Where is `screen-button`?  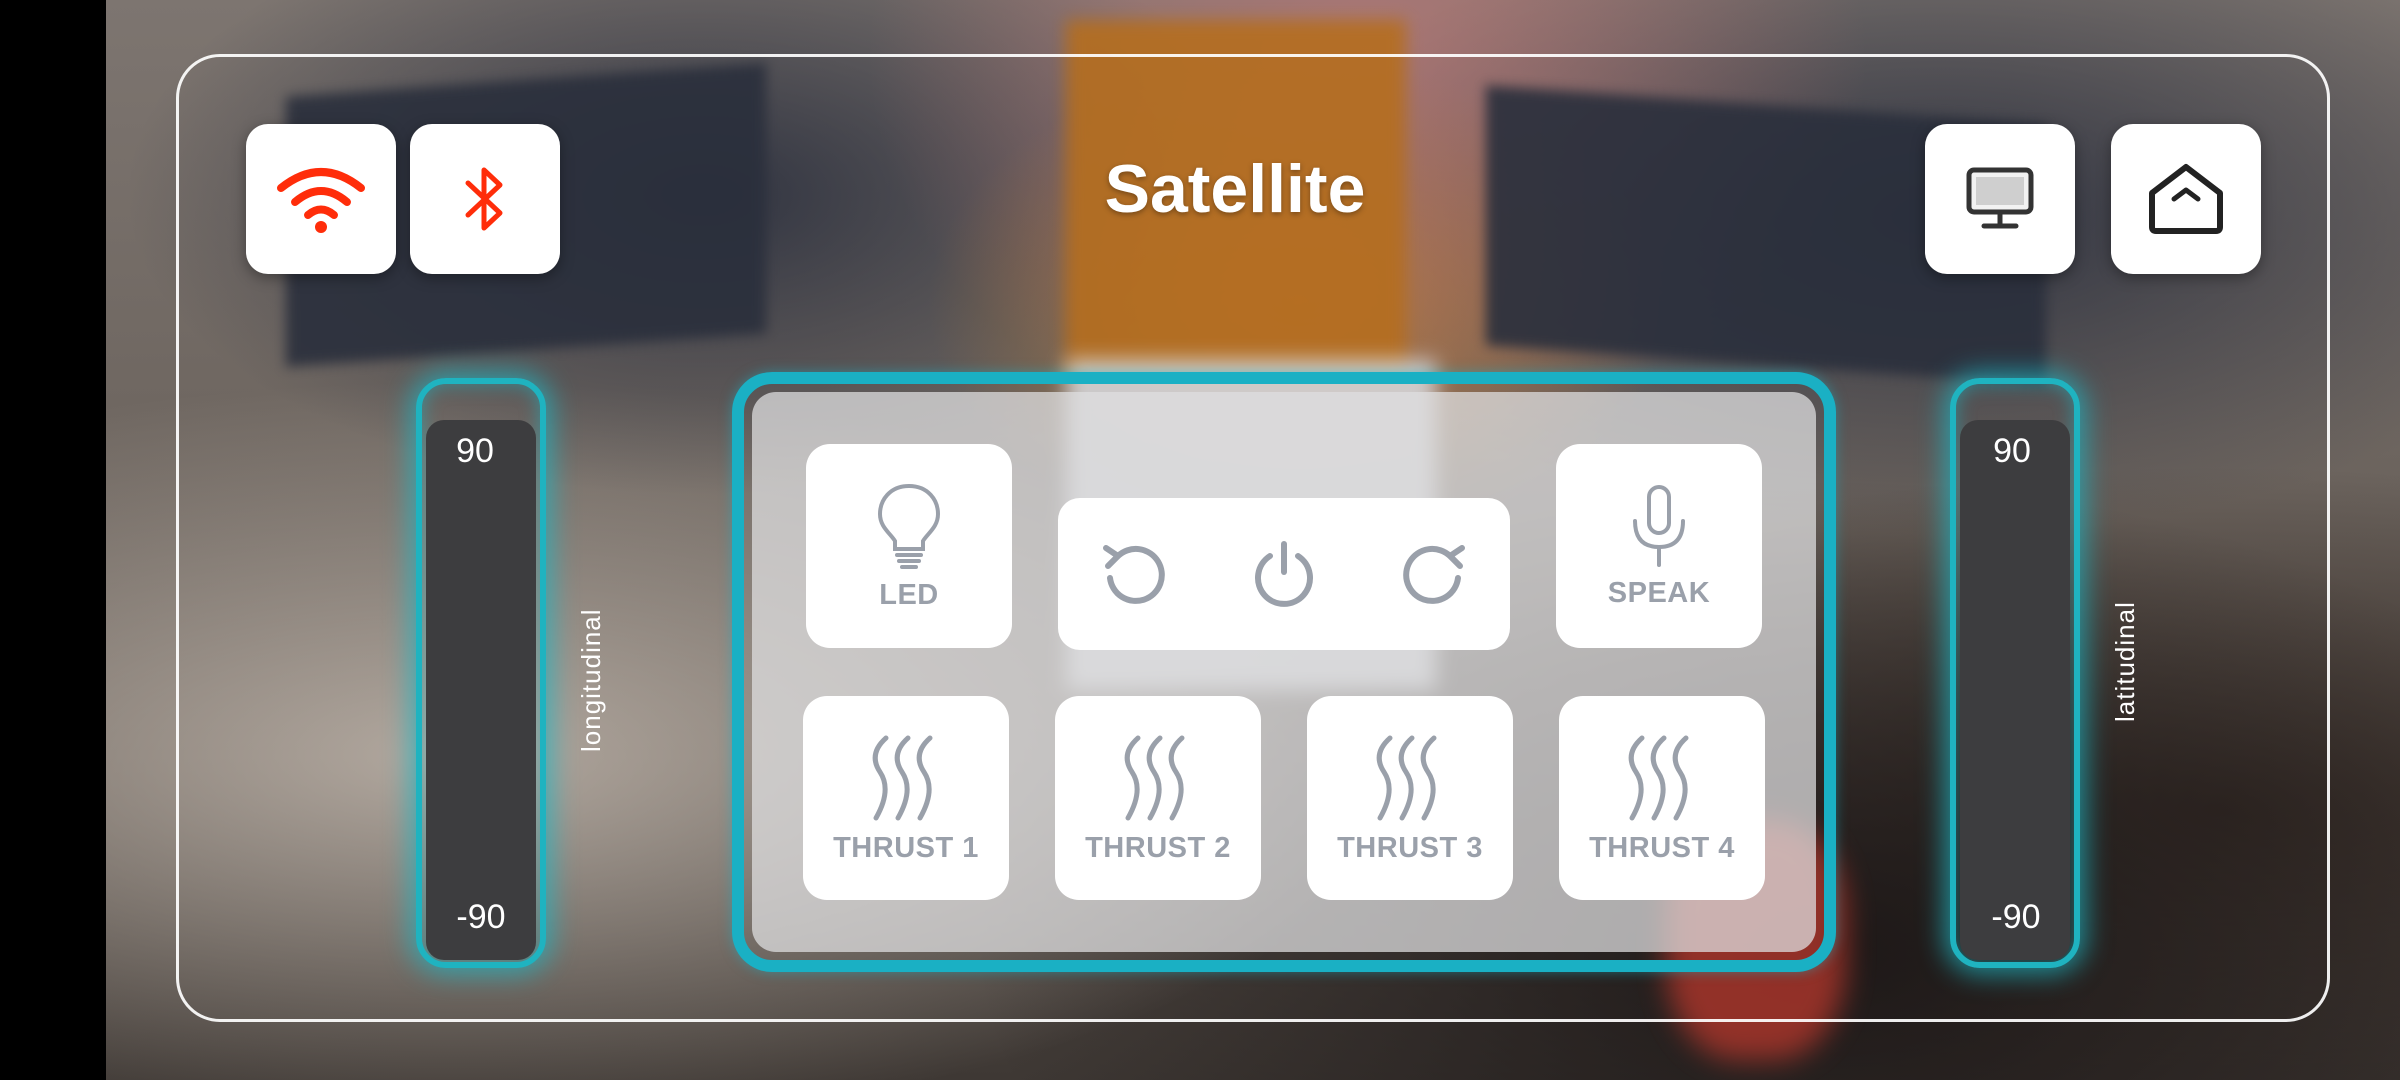
screen-button is located at coordinates (2000, 199).